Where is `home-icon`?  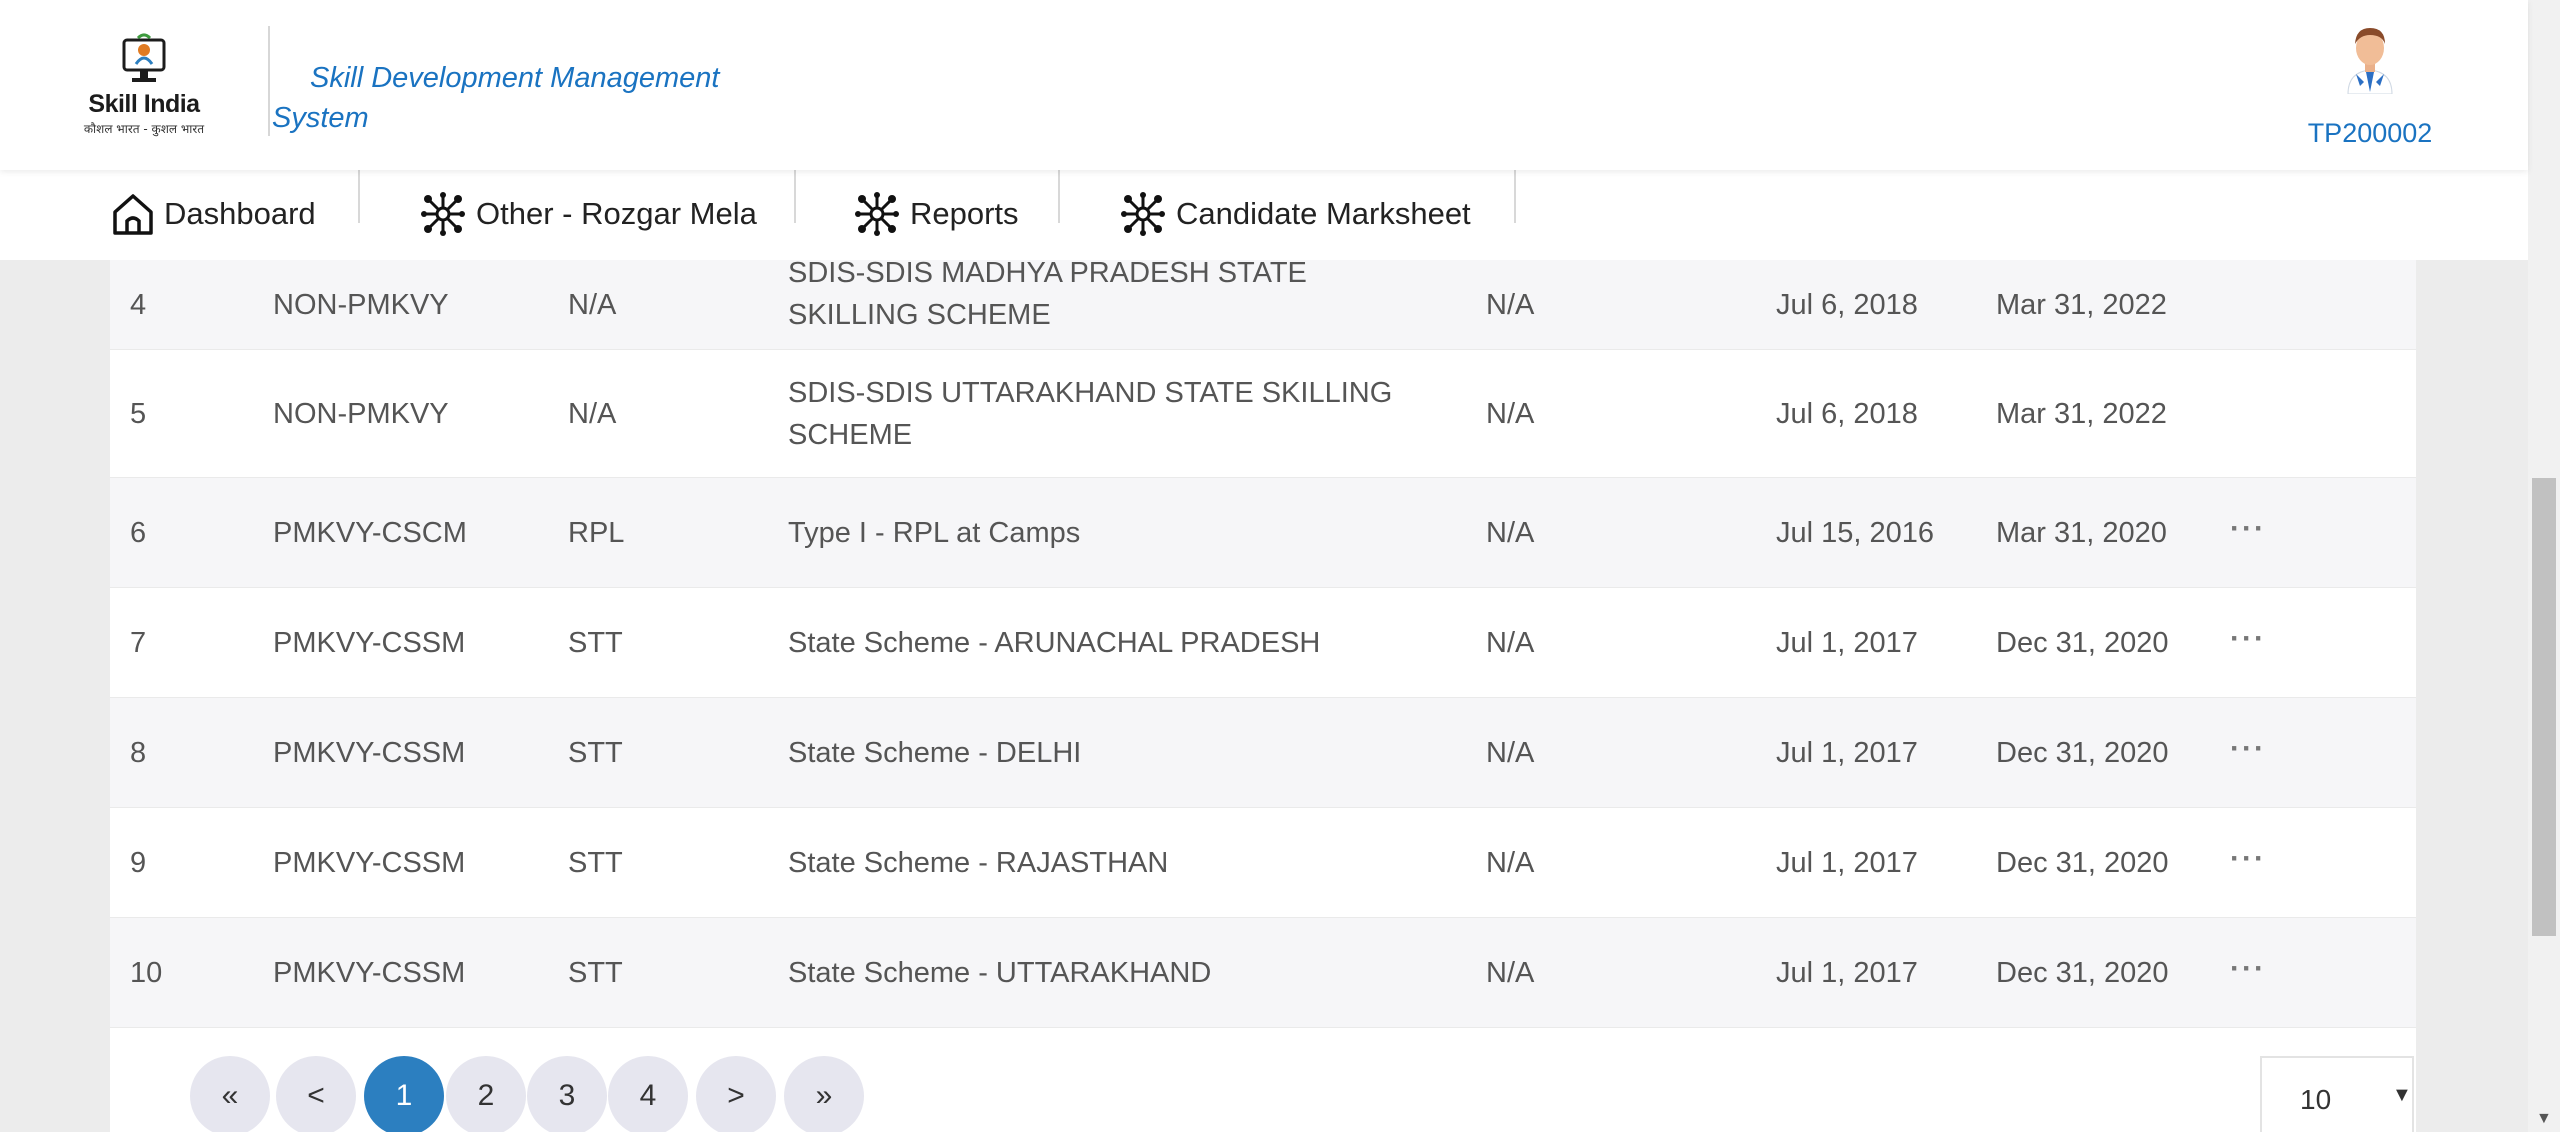
home-icon is located at coordinates (133, 214).